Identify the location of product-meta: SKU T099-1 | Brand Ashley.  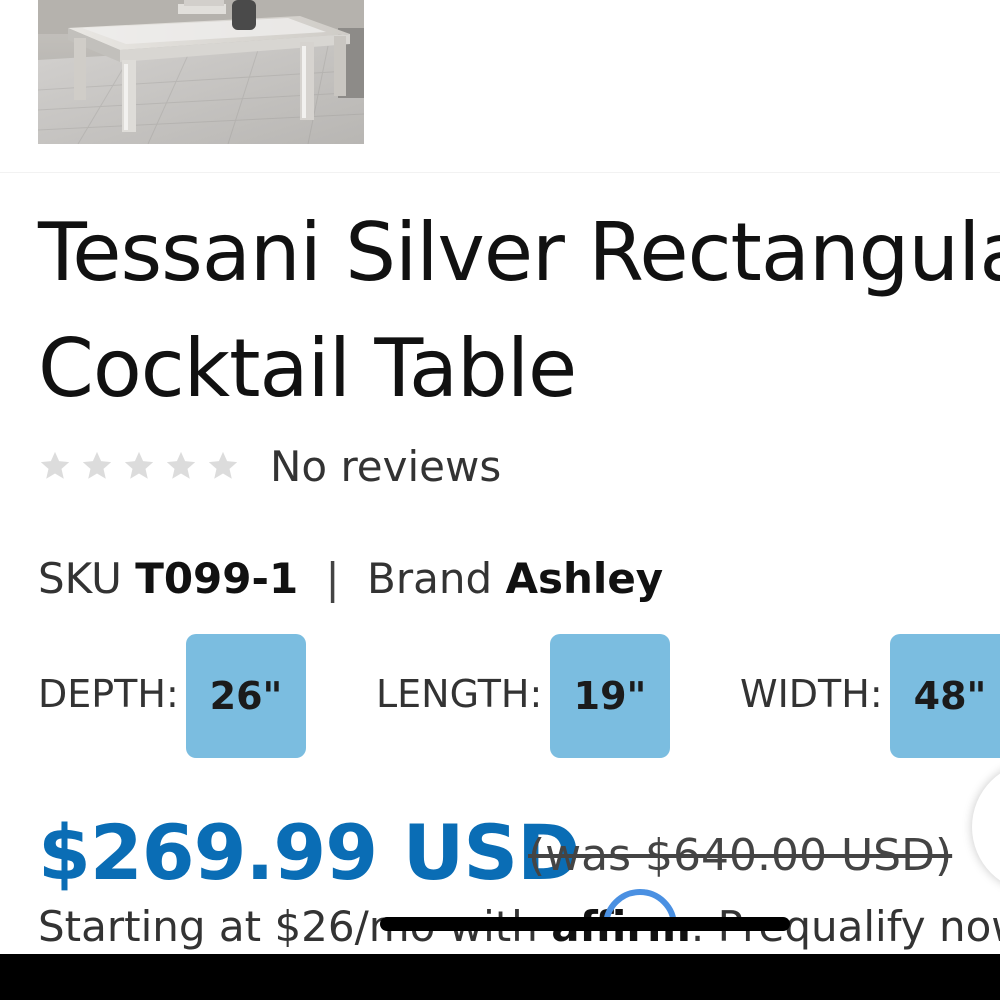
(350, 578).